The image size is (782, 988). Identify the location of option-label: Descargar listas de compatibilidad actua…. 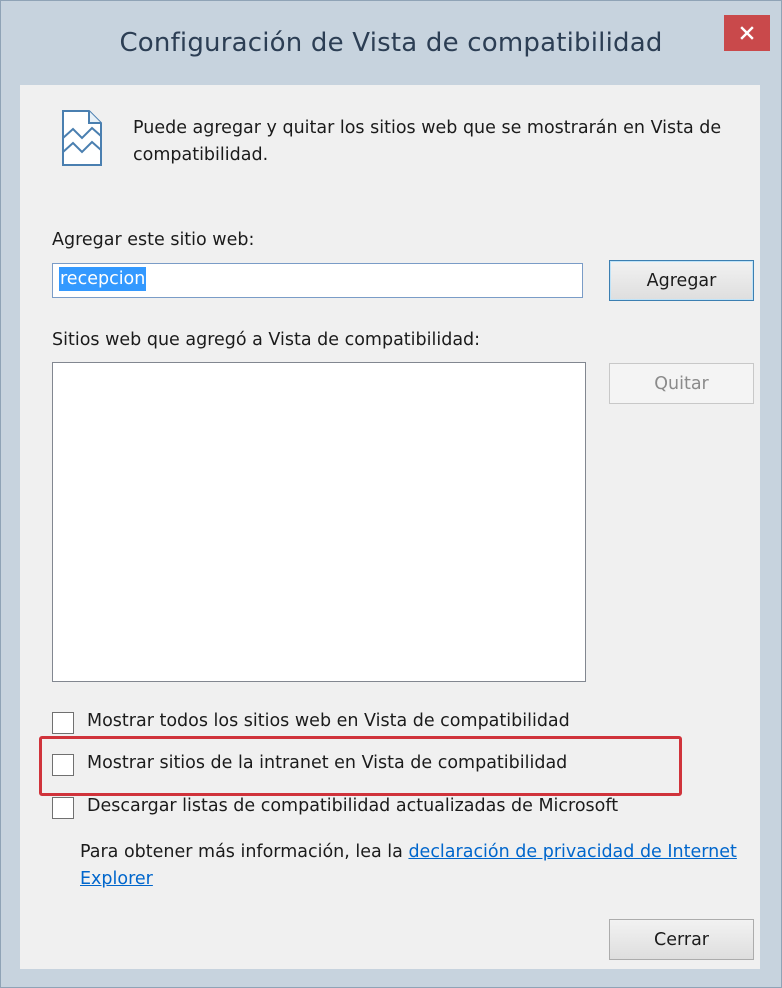
(353, 806).